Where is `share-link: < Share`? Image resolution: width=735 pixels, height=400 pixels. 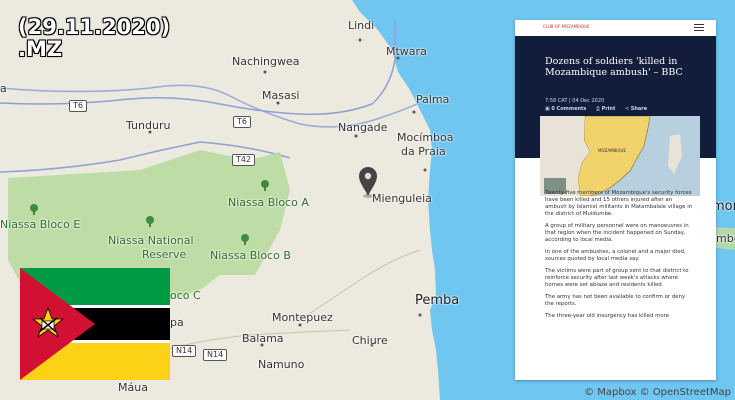 share-link: < Share is located at coordinates (636, 109).